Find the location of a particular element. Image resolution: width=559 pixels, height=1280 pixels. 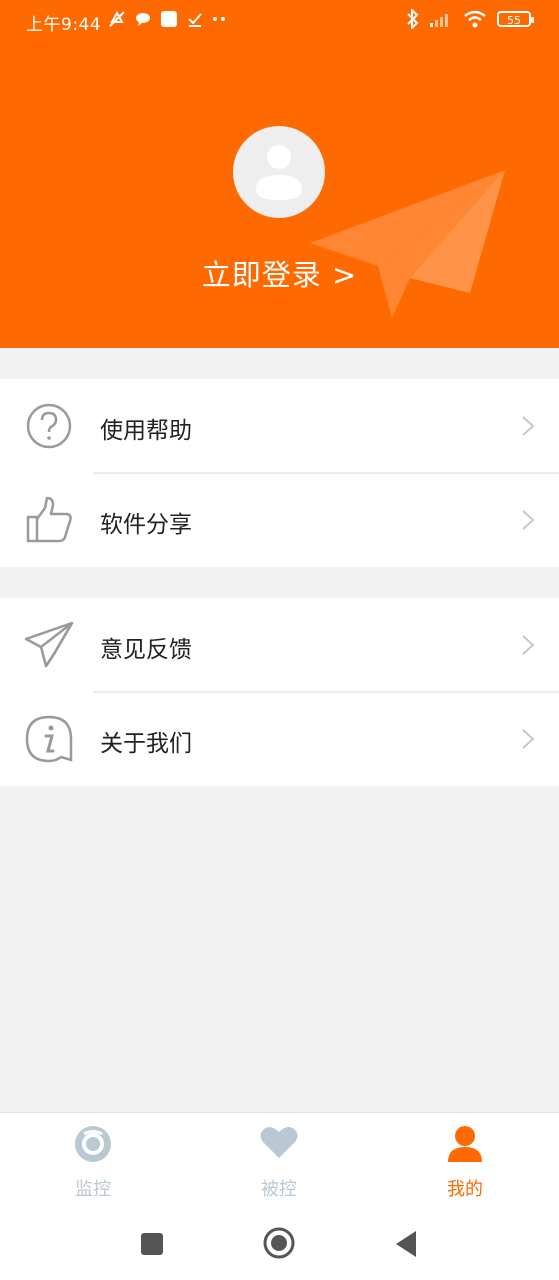

default-avatar-icon is located at coordinates (279, 172).